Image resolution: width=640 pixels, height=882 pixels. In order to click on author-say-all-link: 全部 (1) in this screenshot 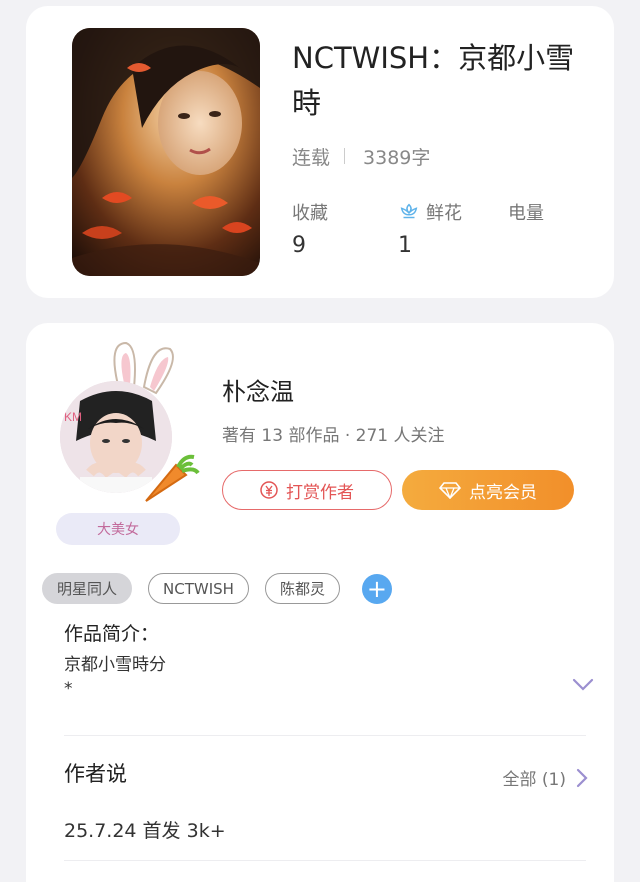, I will do `click(545, 777)`.